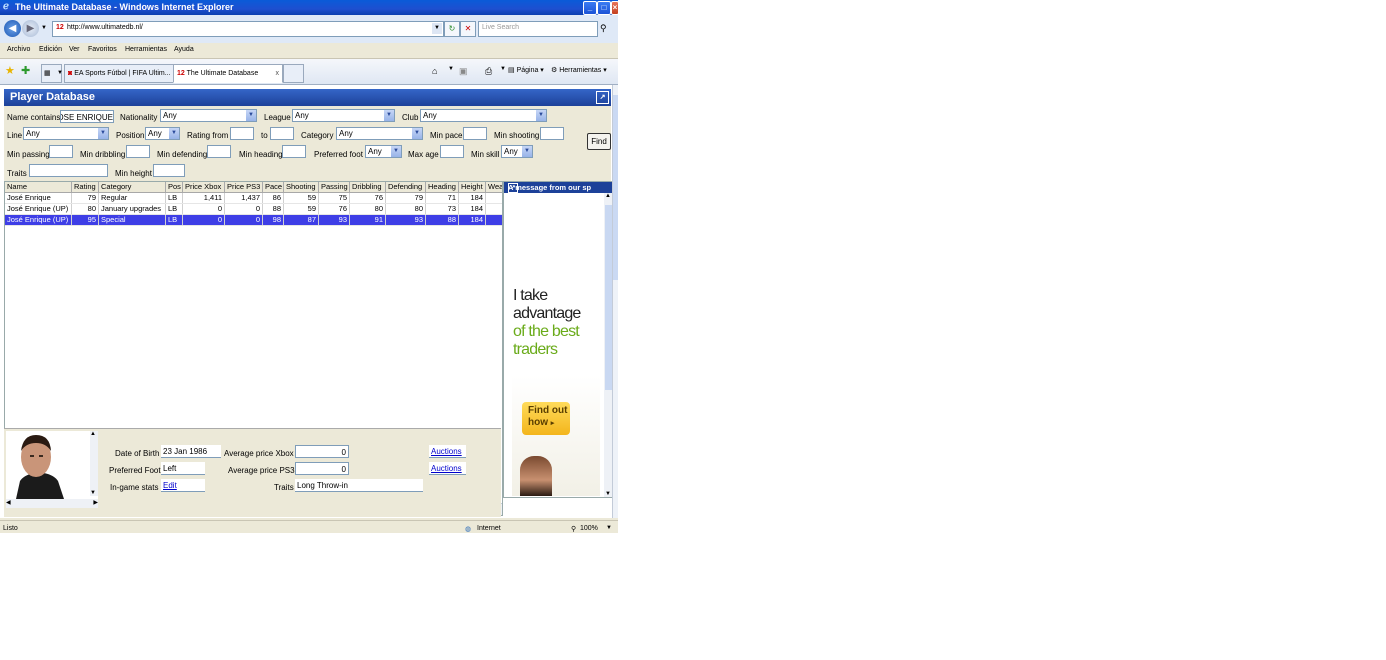 The image size is (1386, 660). Describe the element at coordinates (74, 49) in the screenshot. I see `menu-ver: Ver` at that location.